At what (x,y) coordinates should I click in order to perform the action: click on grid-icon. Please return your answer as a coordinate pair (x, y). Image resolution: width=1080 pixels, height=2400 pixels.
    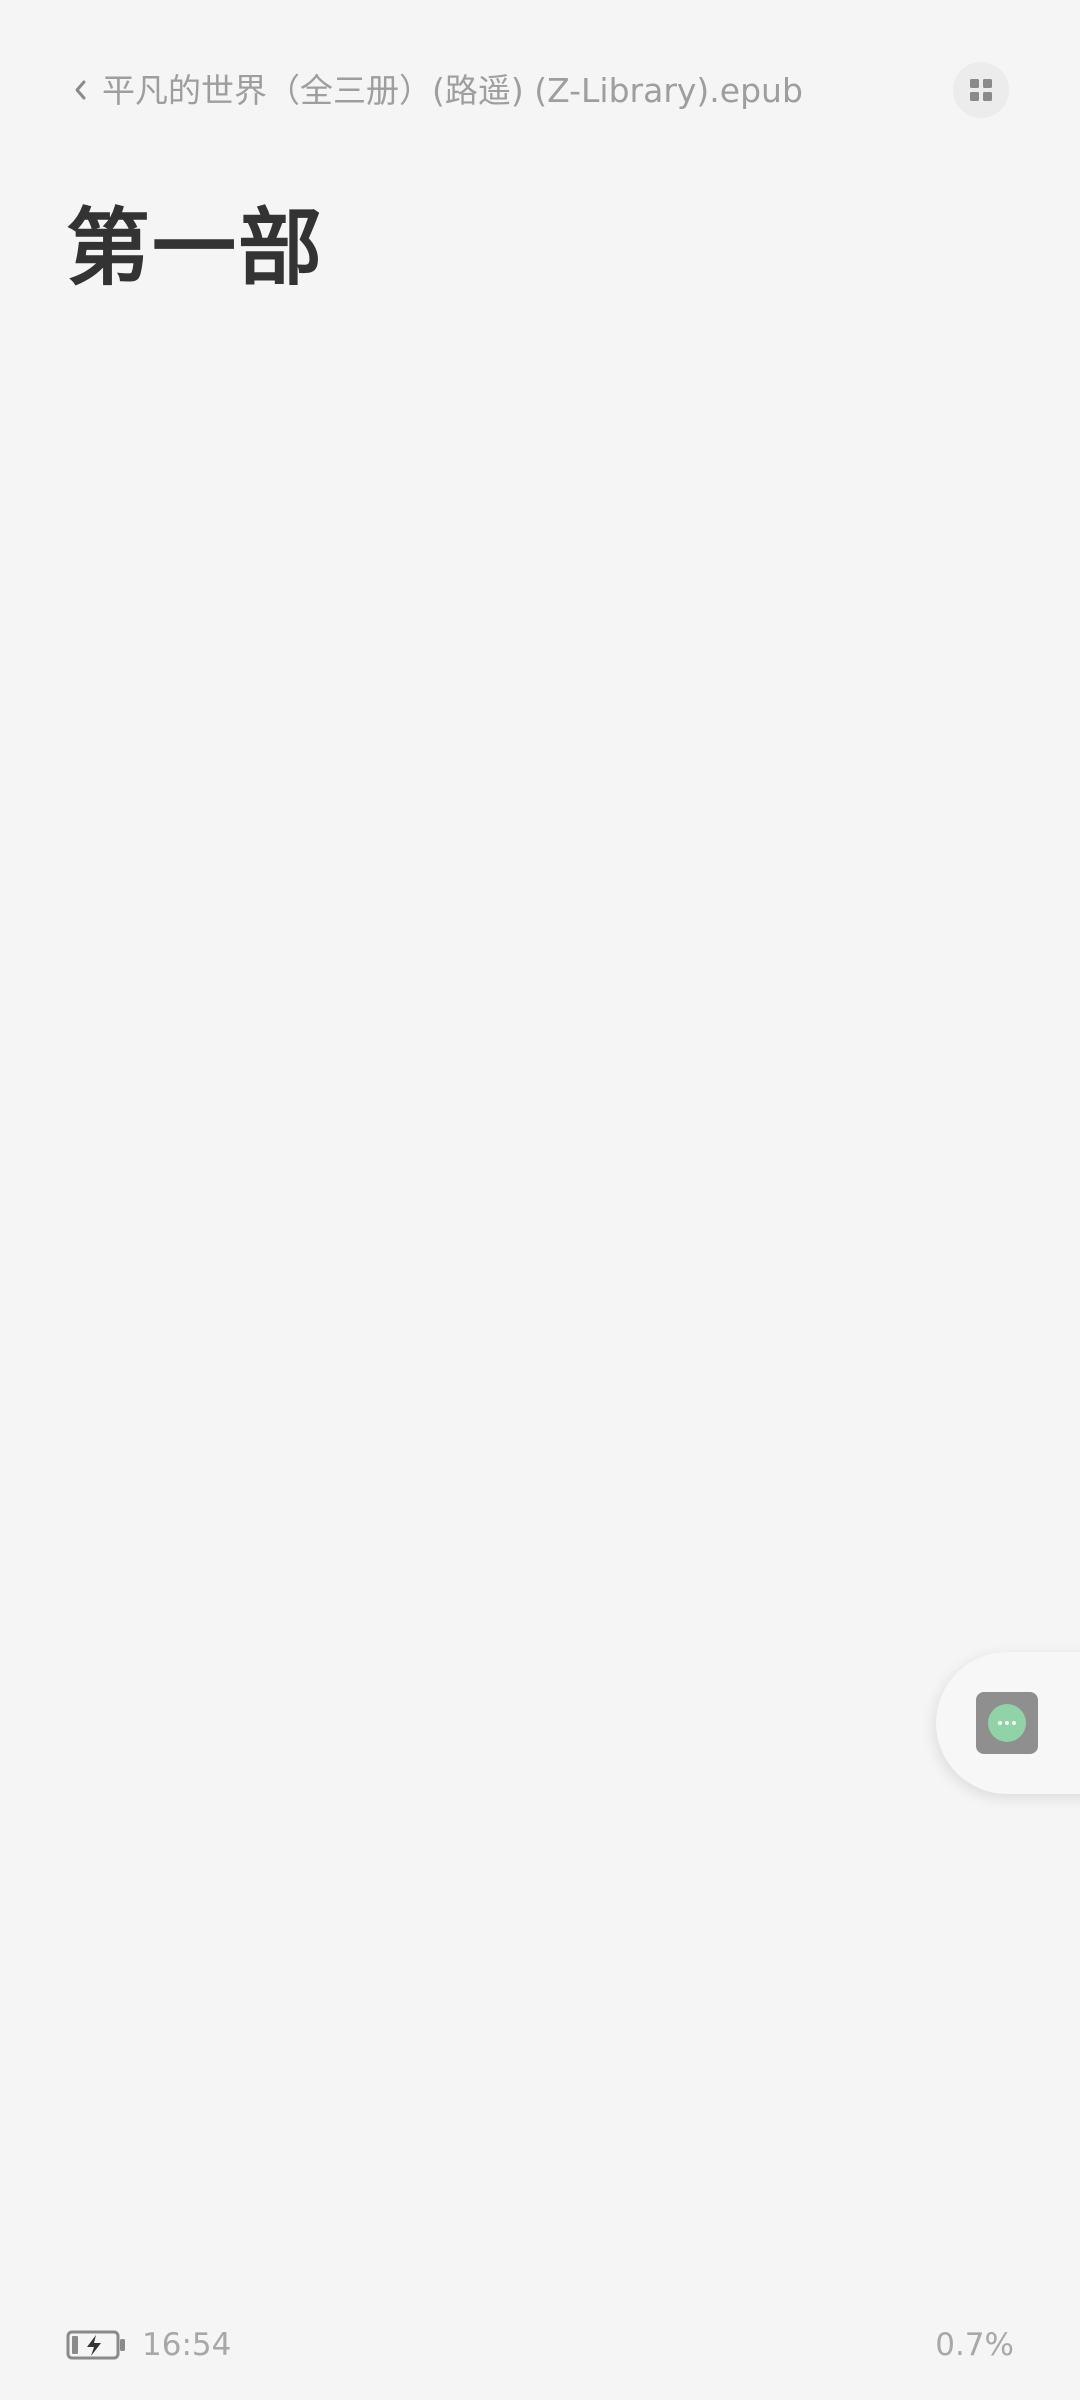
    Looking at the image, I should click on (981, 90).